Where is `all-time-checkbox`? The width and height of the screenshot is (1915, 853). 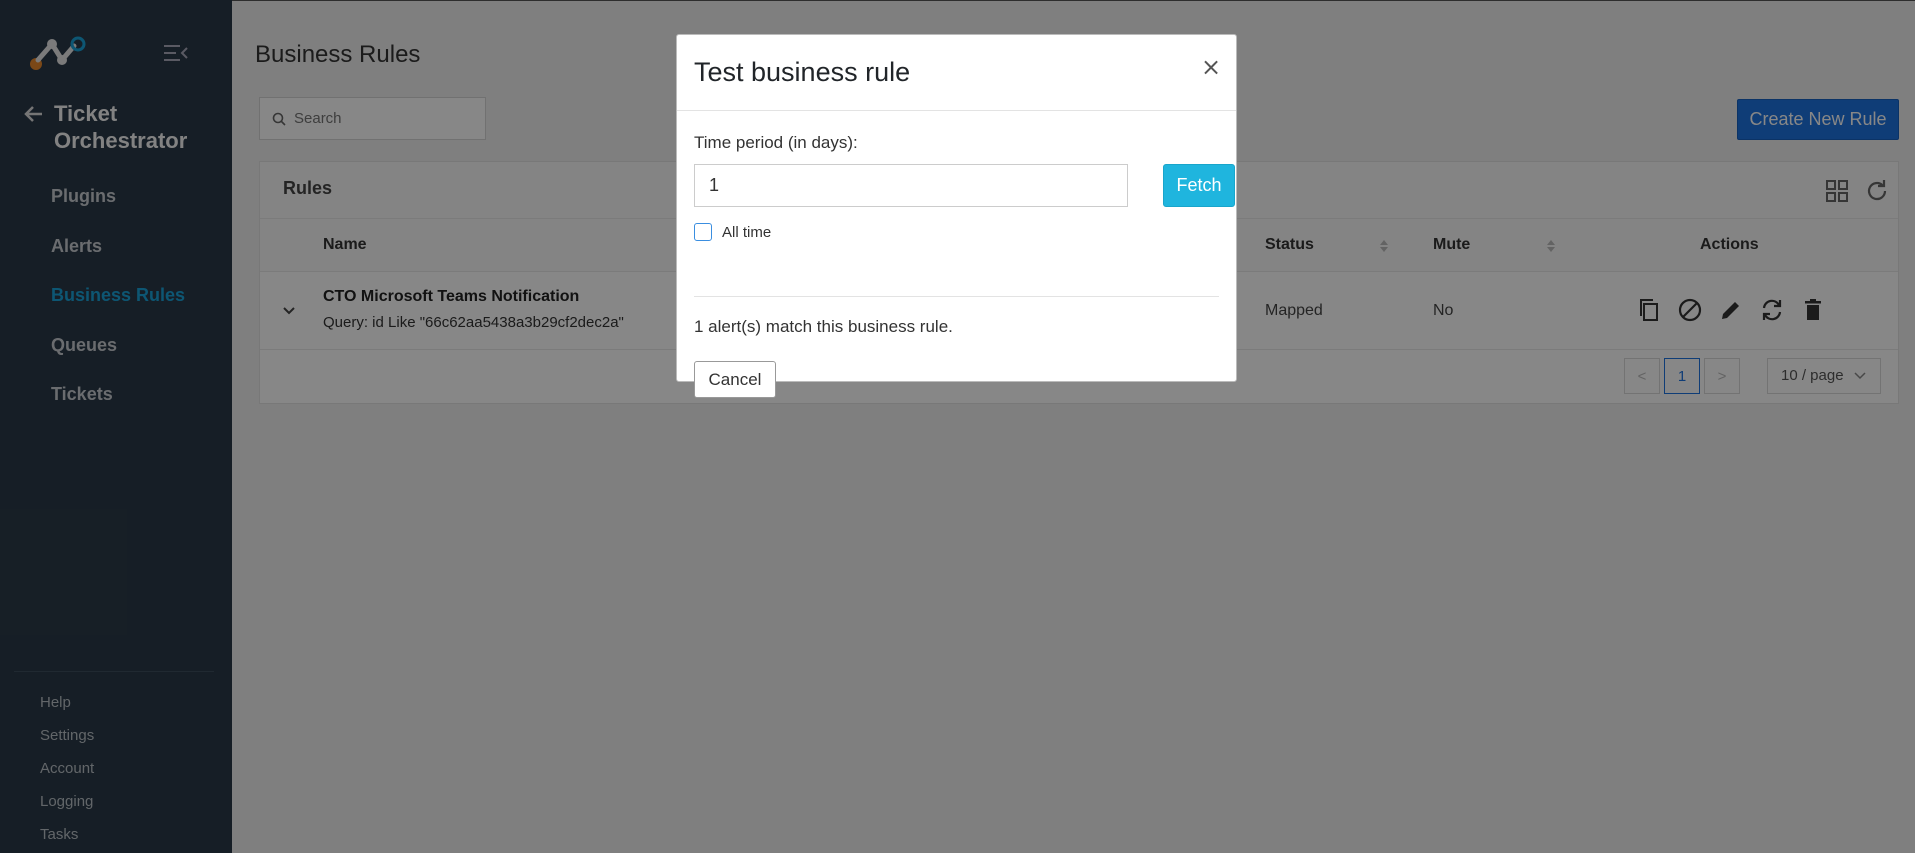
all-time-checkbox is located at coordinates (703, 232).